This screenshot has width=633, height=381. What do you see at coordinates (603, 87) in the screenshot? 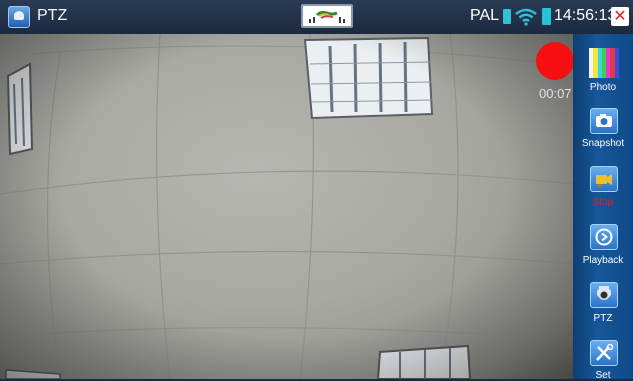
I see `photo-label: Photo` at bounding box center [603, 87].